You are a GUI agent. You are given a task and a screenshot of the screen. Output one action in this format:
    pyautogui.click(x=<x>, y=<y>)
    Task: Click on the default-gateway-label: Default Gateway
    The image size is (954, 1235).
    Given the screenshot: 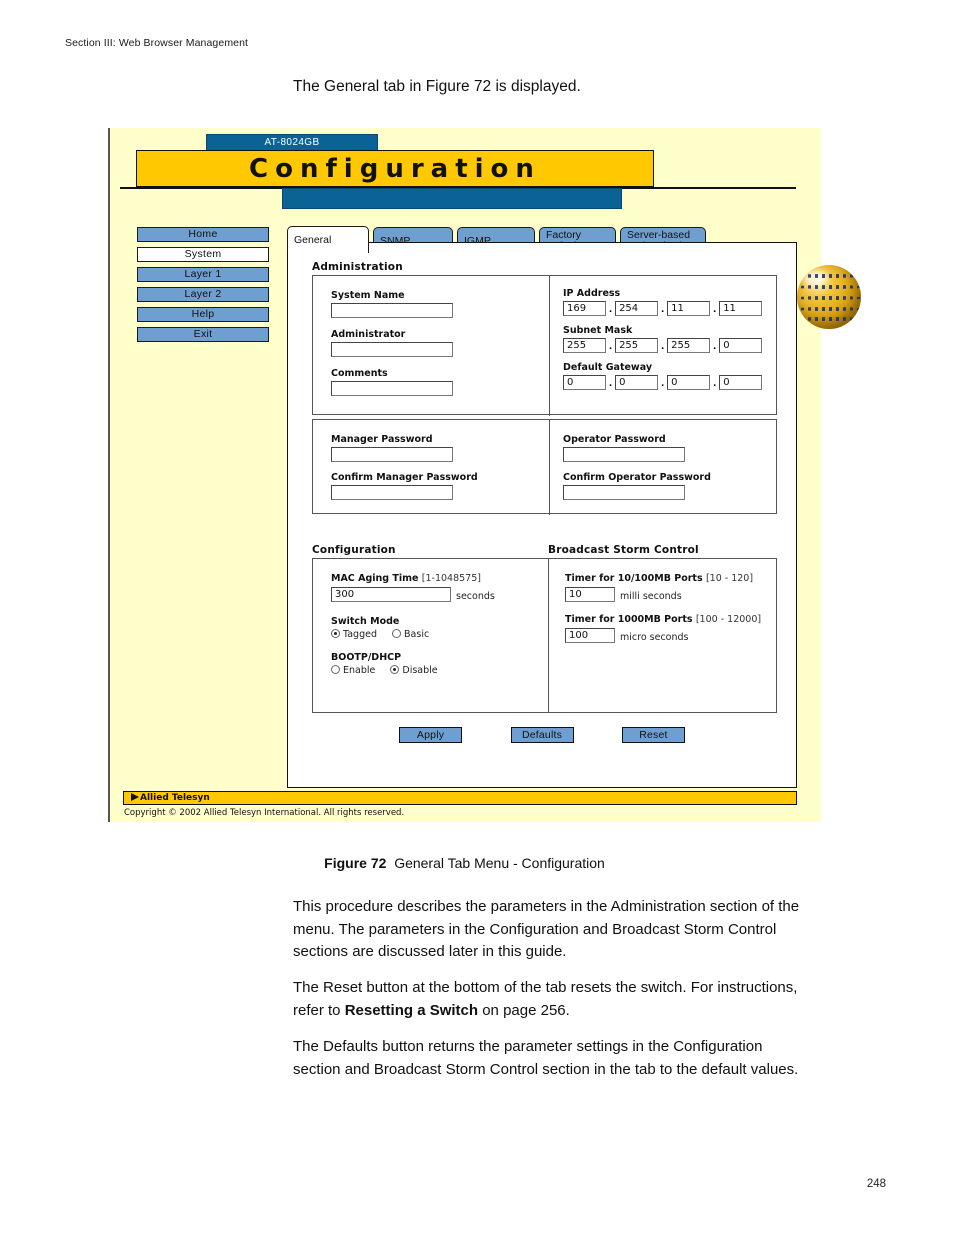 What is the action you would take?
    pyautogui.click(x=608, y=367)
    